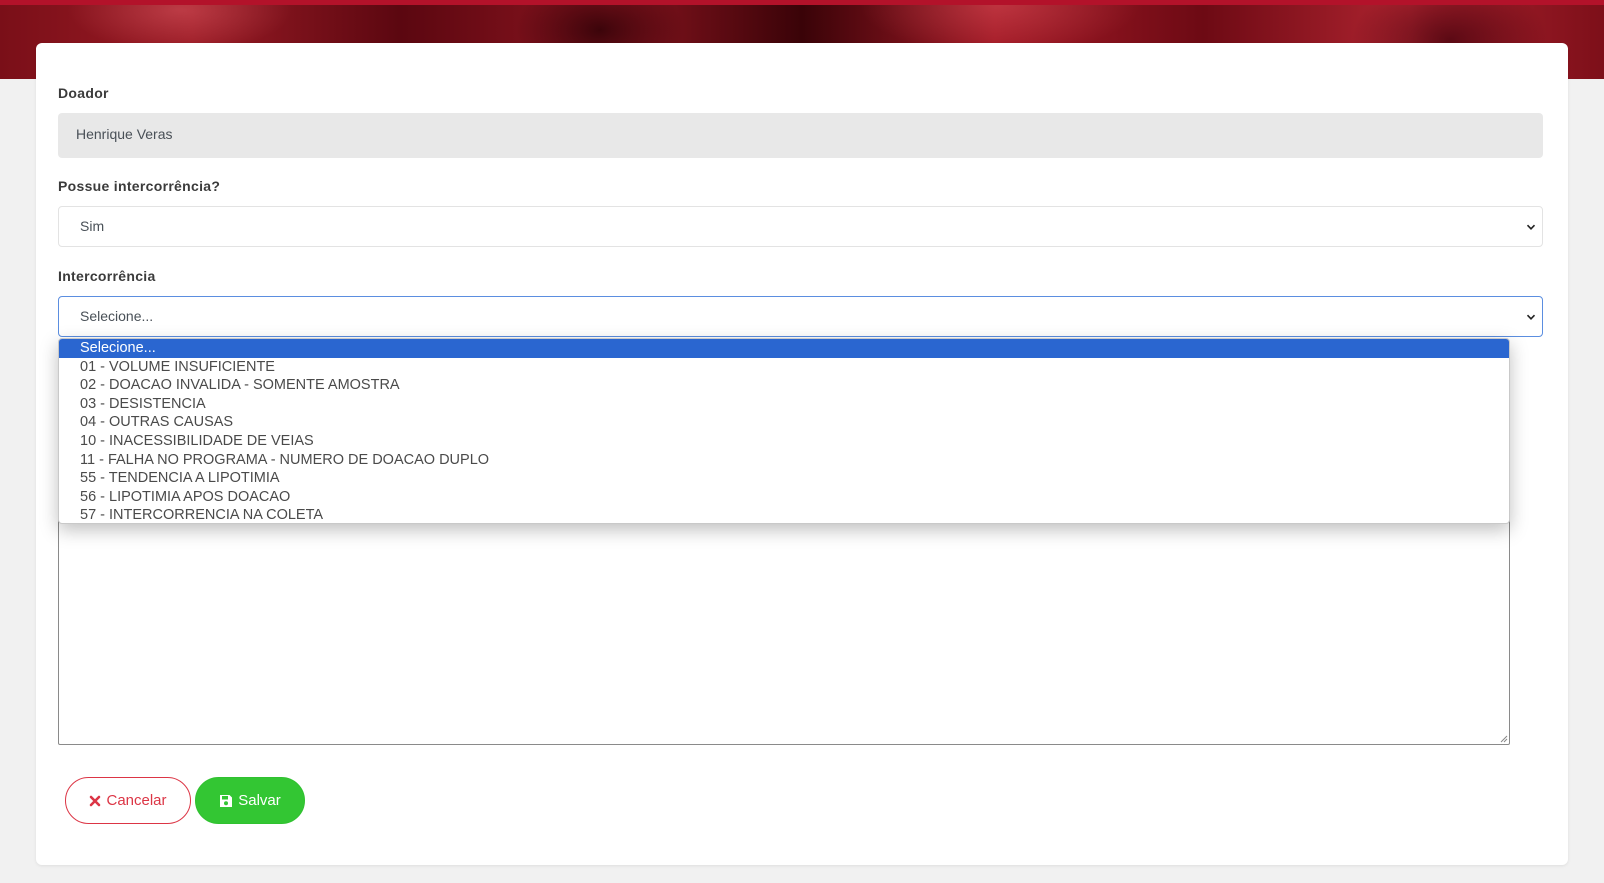 The height and width of the screenshot is (883, 1604). What do you see at coordinates (1503, 738) in the screenshot?
I see `resize-handle-icon` at bounding box center [1503, 738].